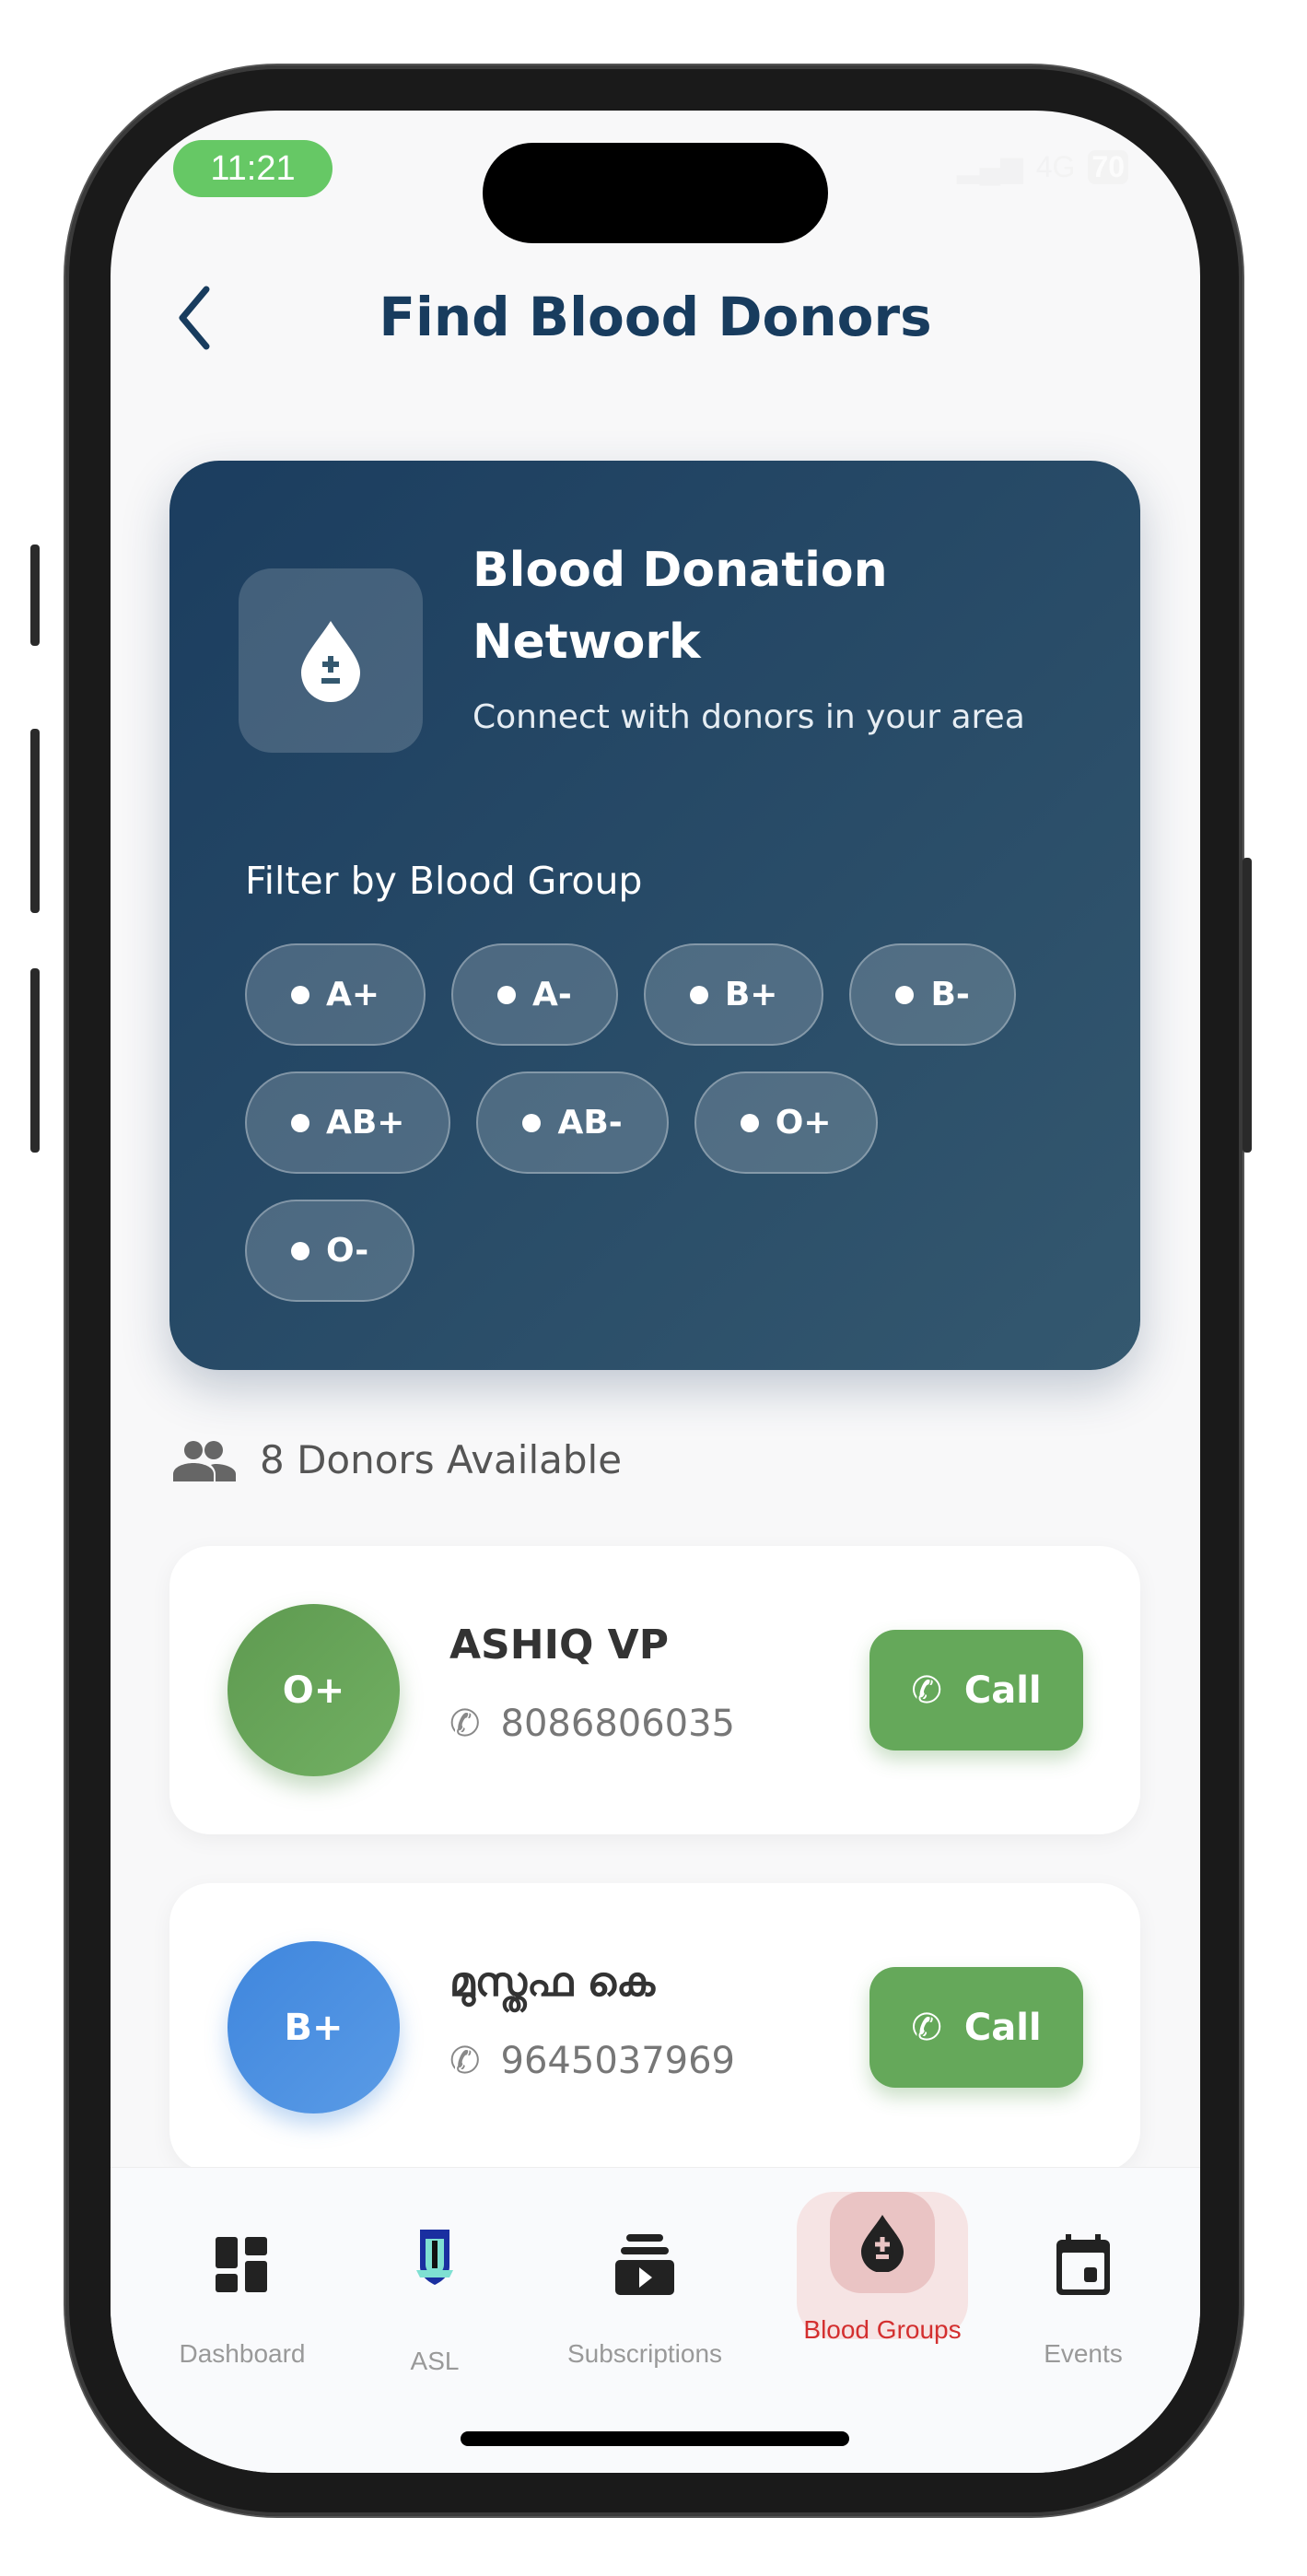  What do you see at coordinates (353, 994) in the screenshot?
I see `chip-label: A+` at bounding box center [353, 994].